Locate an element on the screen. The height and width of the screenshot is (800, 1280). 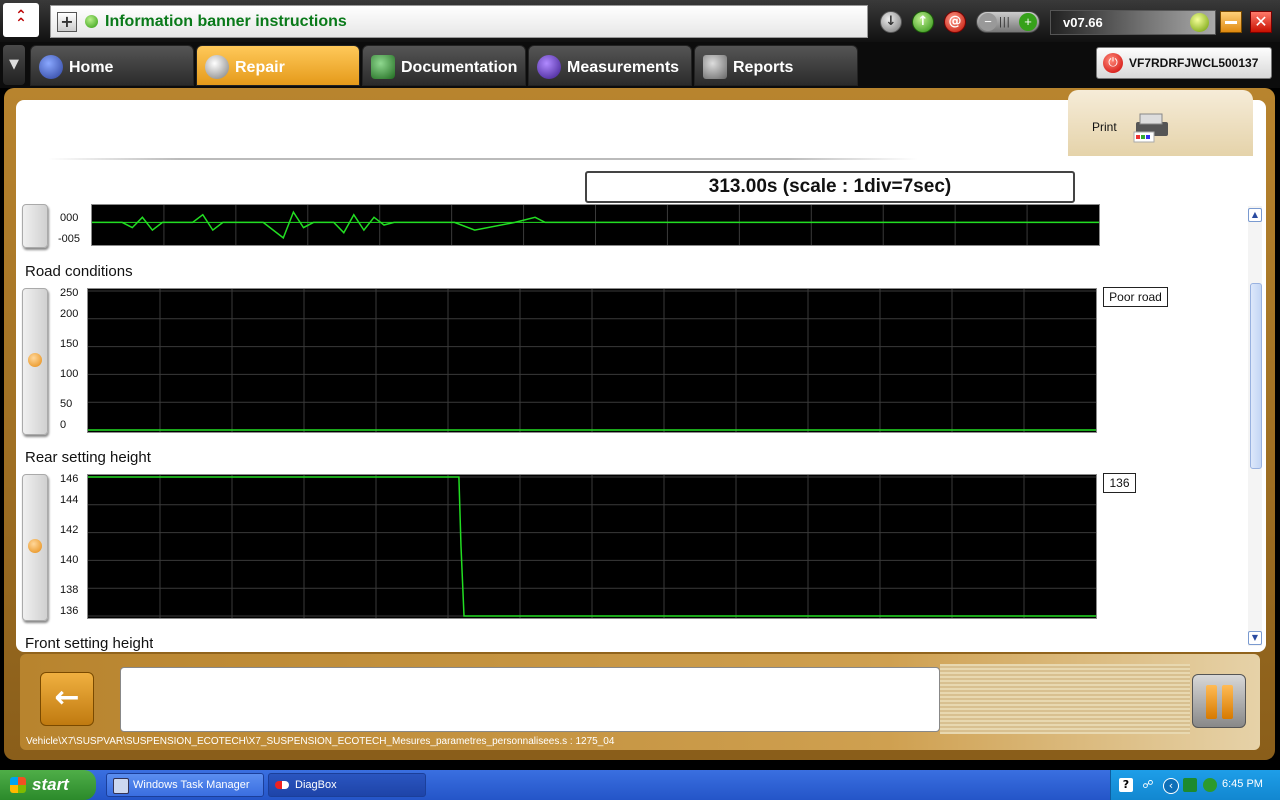
volume-level-icon: ||| is located at coordinates (1005, 22).